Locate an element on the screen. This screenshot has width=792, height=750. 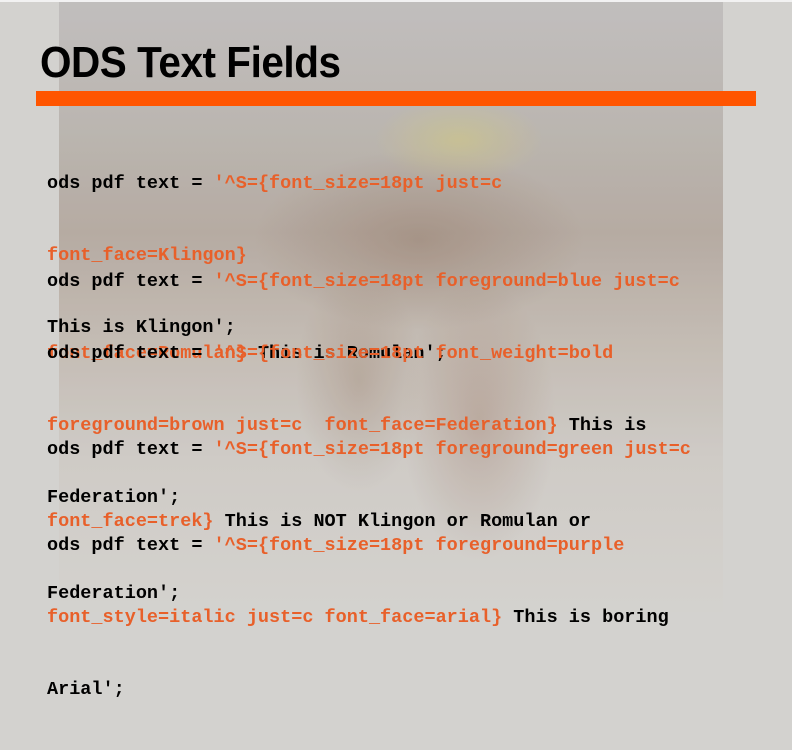
code-style-option: '^S={font_size=18pt just=c is located at coordinates (358, 183).